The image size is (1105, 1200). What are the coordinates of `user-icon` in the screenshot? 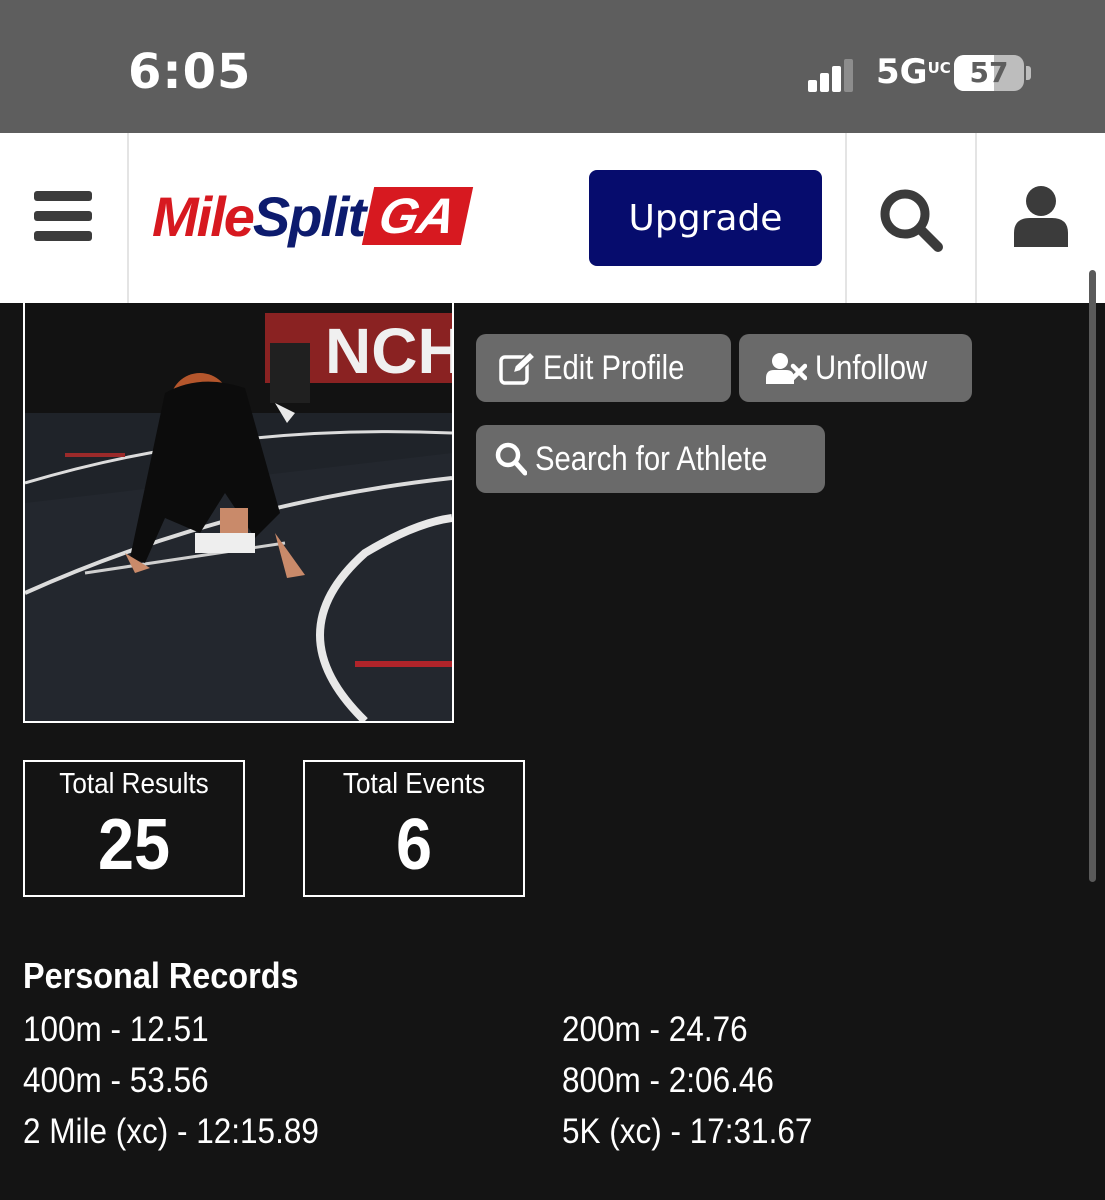 It's located at (1041, 216).